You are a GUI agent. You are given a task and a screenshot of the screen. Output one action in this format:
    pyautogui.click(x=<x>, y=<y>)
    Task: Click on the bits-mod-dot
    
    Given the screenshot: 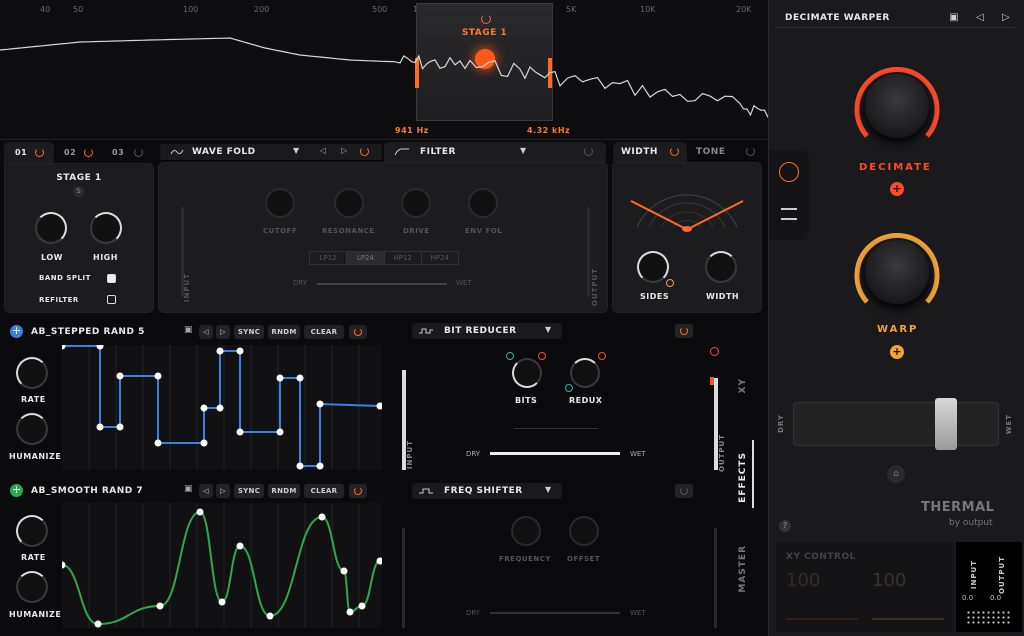 What is the action you would take?
    pyautogui.click(x=510, y=356)
    